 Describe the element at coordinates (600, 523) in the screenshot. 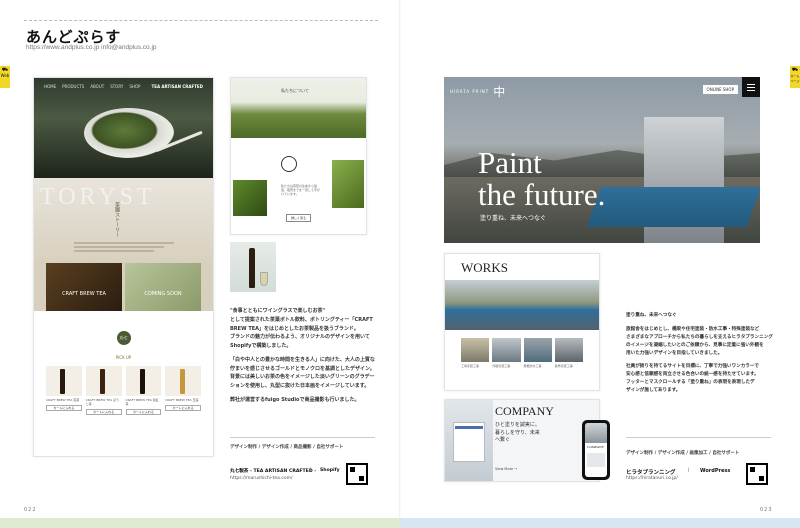

I see `bottom-band-right` at that location.